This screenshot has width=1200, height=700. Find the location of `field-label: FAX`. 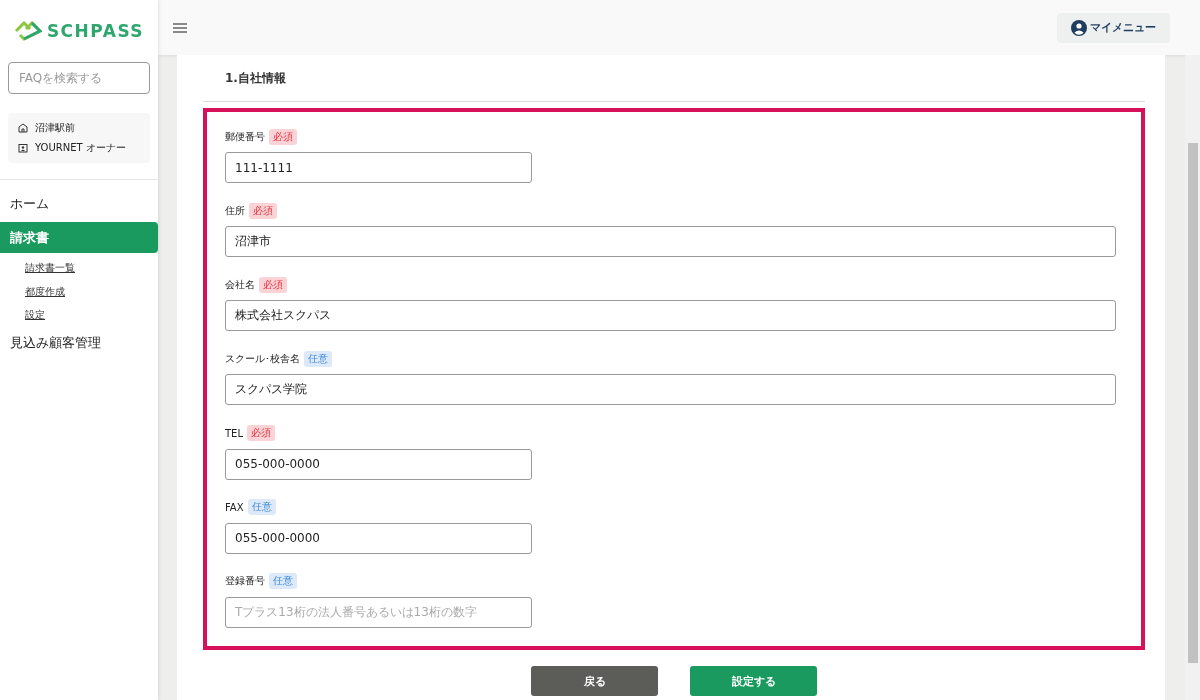

field-label: FAX is located at coordinates (234, 507).